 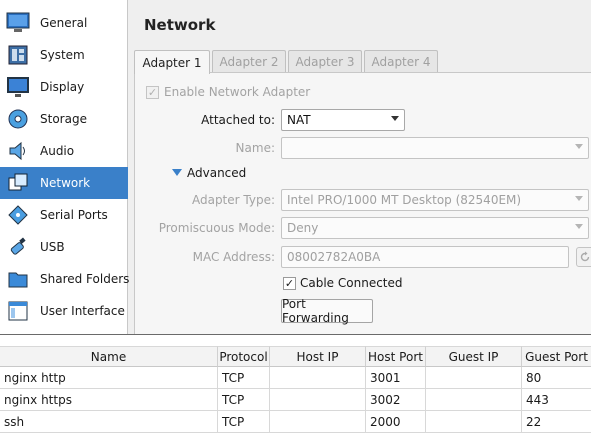 What do you see at coordinates (435, 148) in the screenshot?
I see `name-select` at bounding box center [435, 148].